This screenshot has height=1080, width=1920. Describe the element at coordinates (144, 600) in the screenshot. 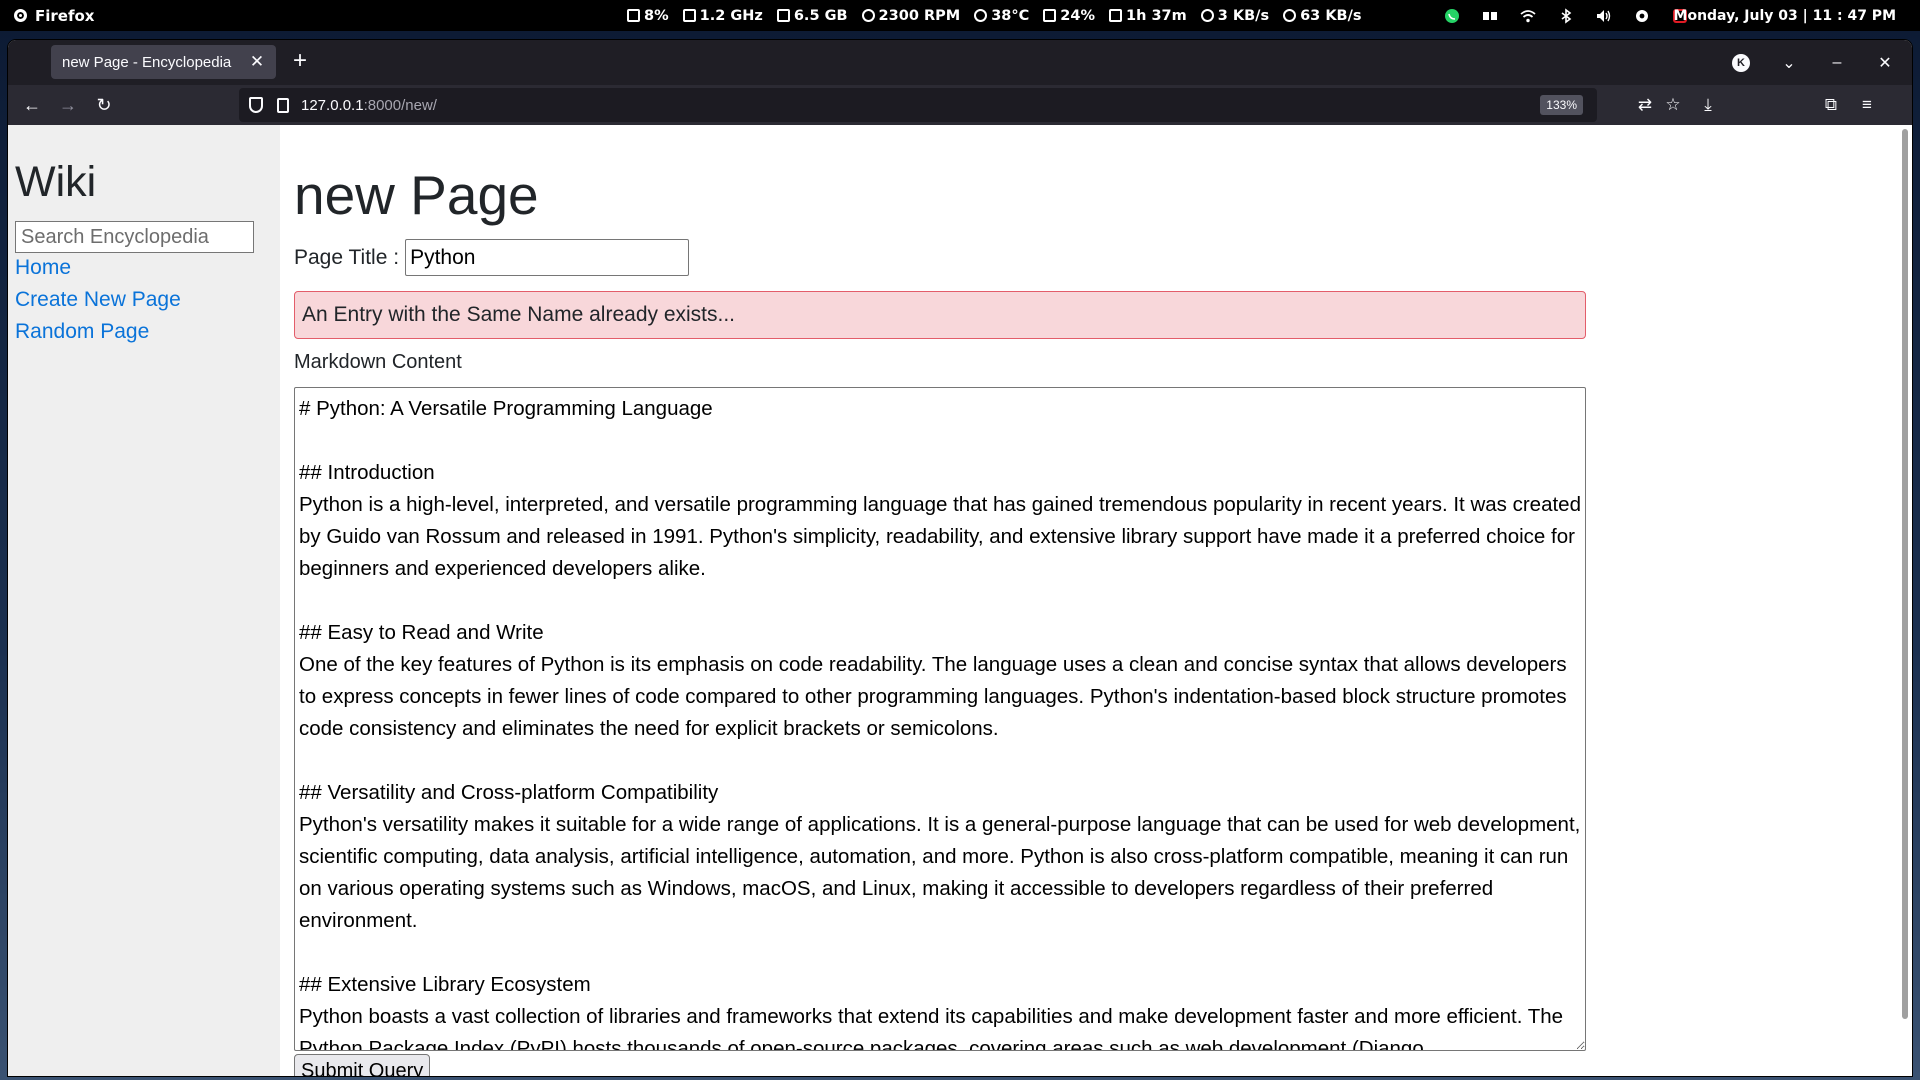

I see `sidebar: Wiki Home Create New Page Random Page` at that location.